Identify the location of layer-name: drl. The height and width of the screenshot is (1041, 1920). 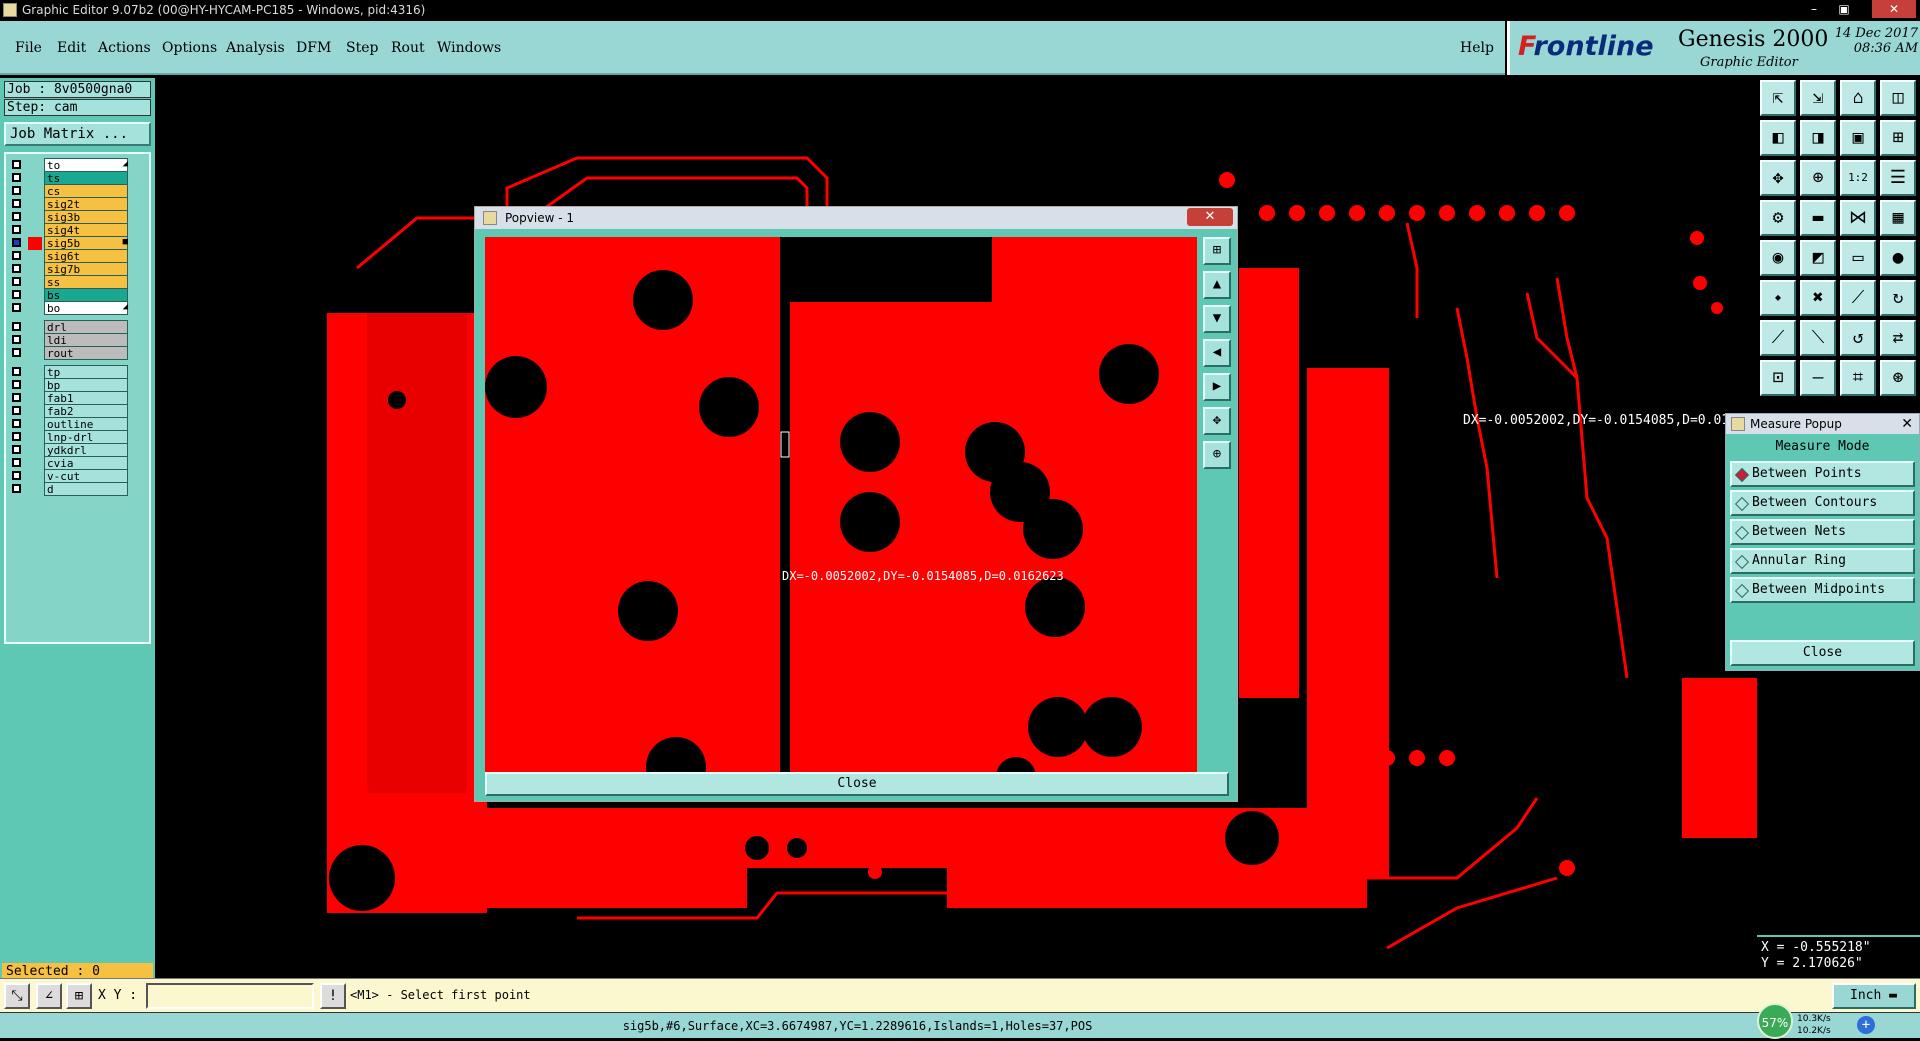
(86, 327).